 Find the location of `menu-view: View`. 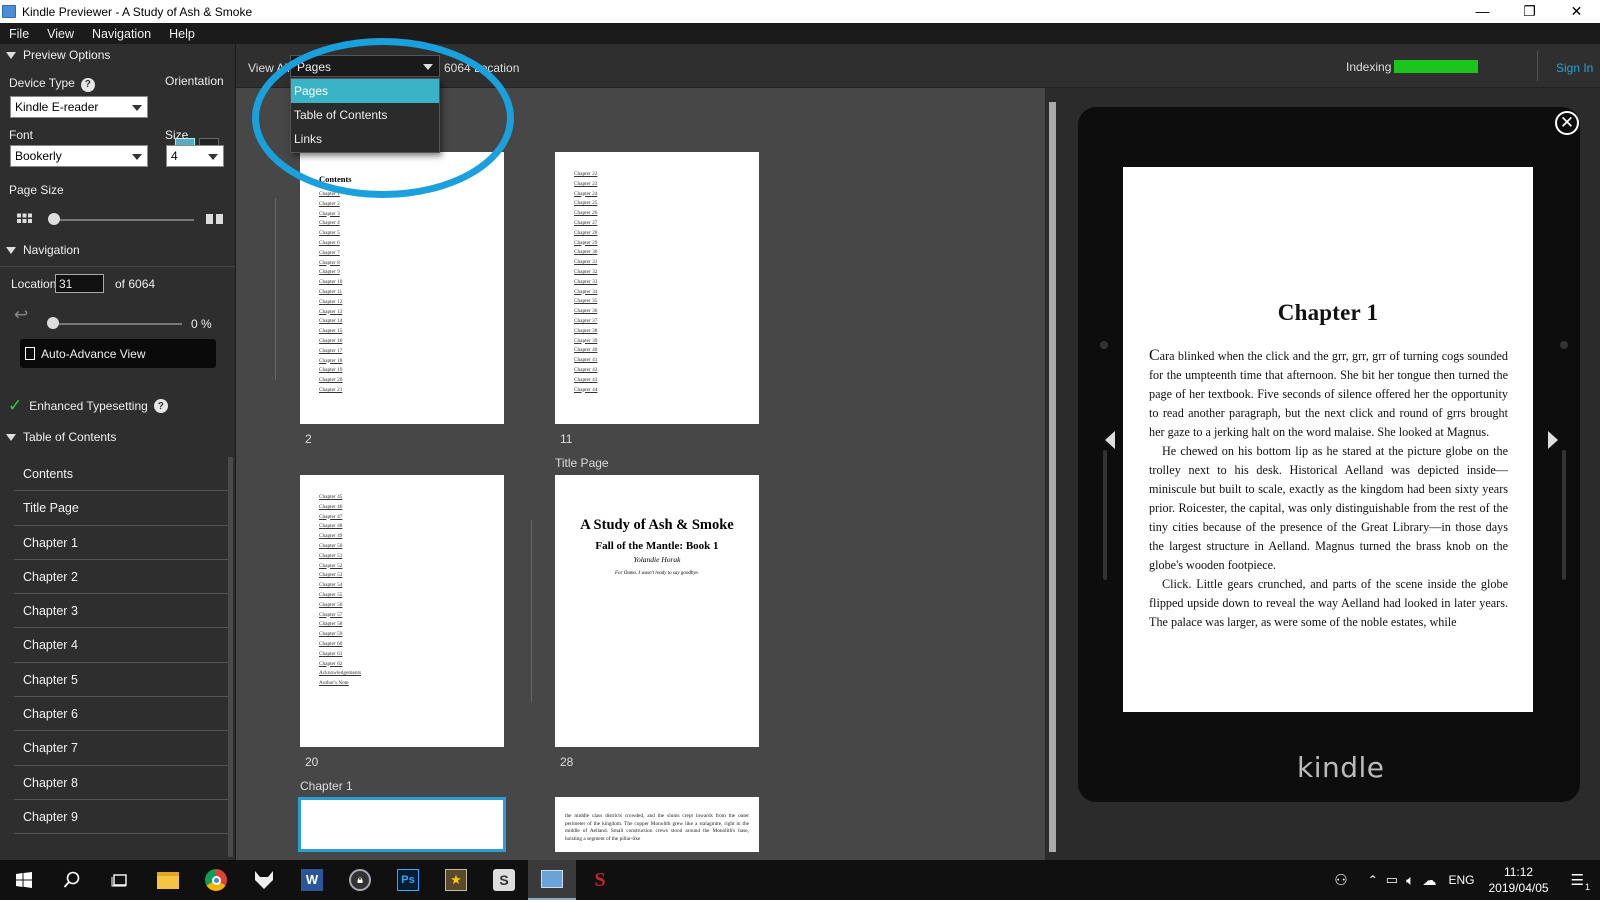

menu-view: View is located at coordinates (60, 34).